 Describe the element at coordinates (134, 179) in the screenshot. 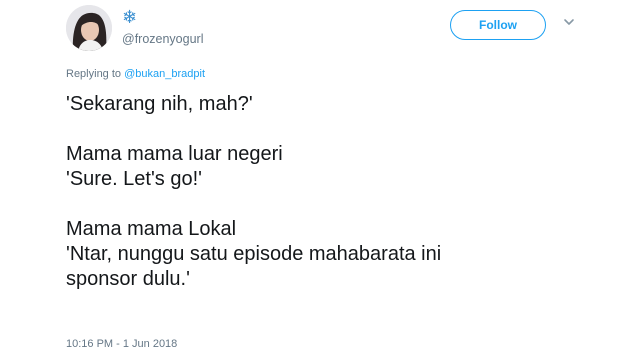

I see `tweet-line: 'Sure. Let's go!'` at that location.